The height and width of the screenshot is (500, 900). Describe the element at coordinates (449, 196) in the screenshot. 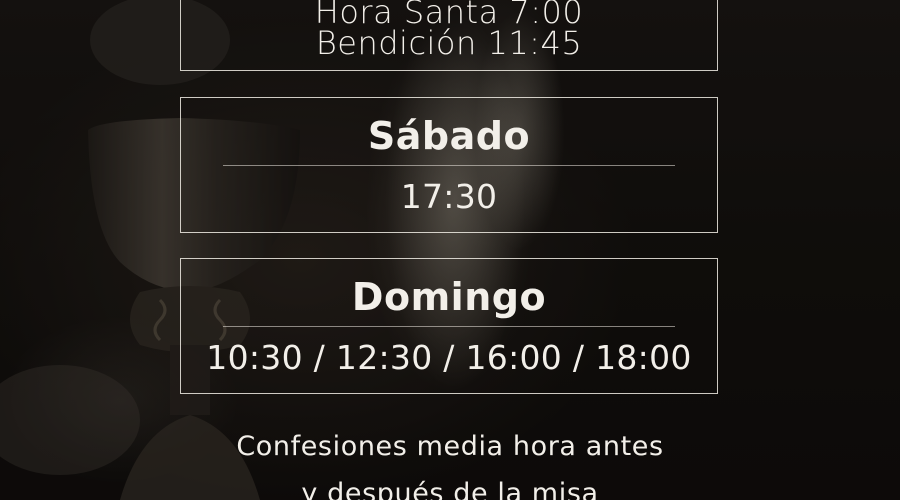

I see `saturday-times: 17:30` at that location.